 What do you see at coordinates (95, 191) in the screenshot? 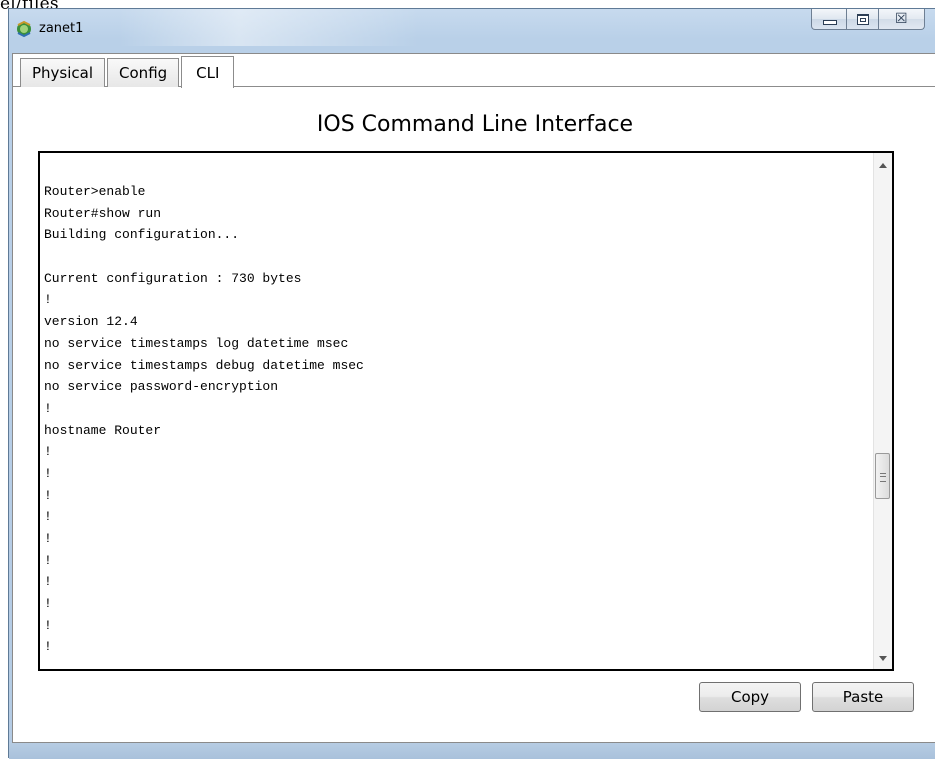
I see `console-line: Router>enable` at bounding box center [95, 191].